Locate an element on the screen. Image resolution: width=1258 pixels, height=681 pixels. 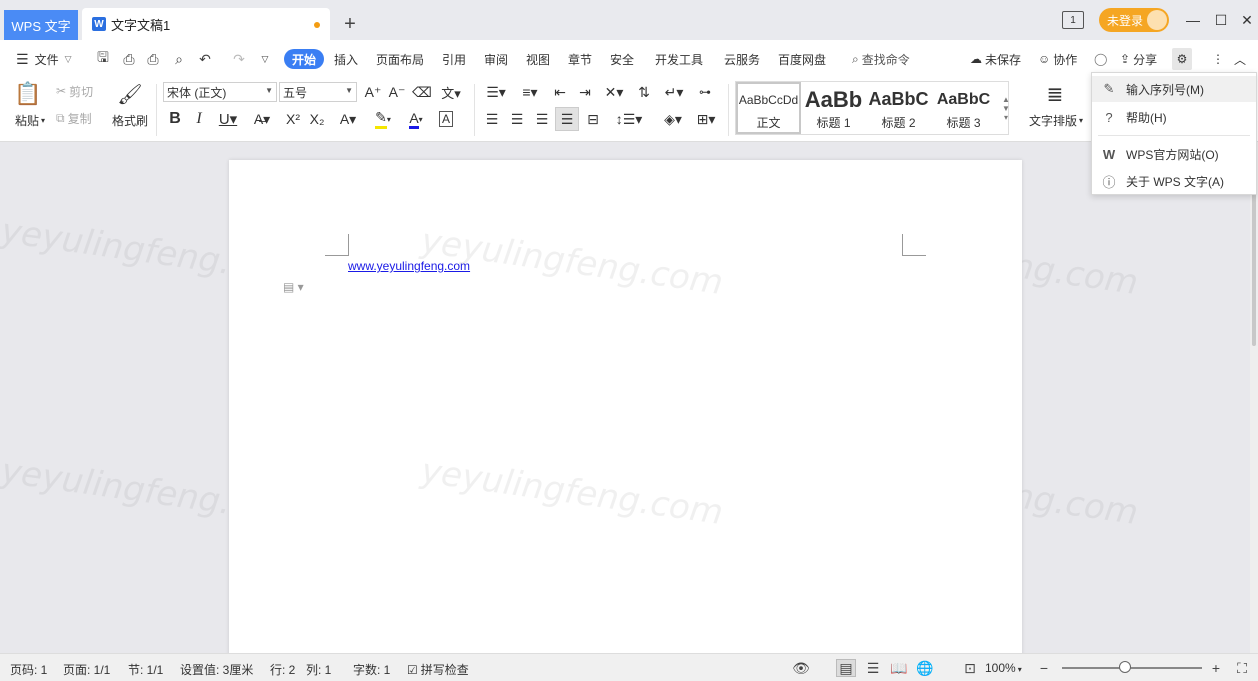
cut-button: ✂ 剪切 is located at coordinates (74, 91).